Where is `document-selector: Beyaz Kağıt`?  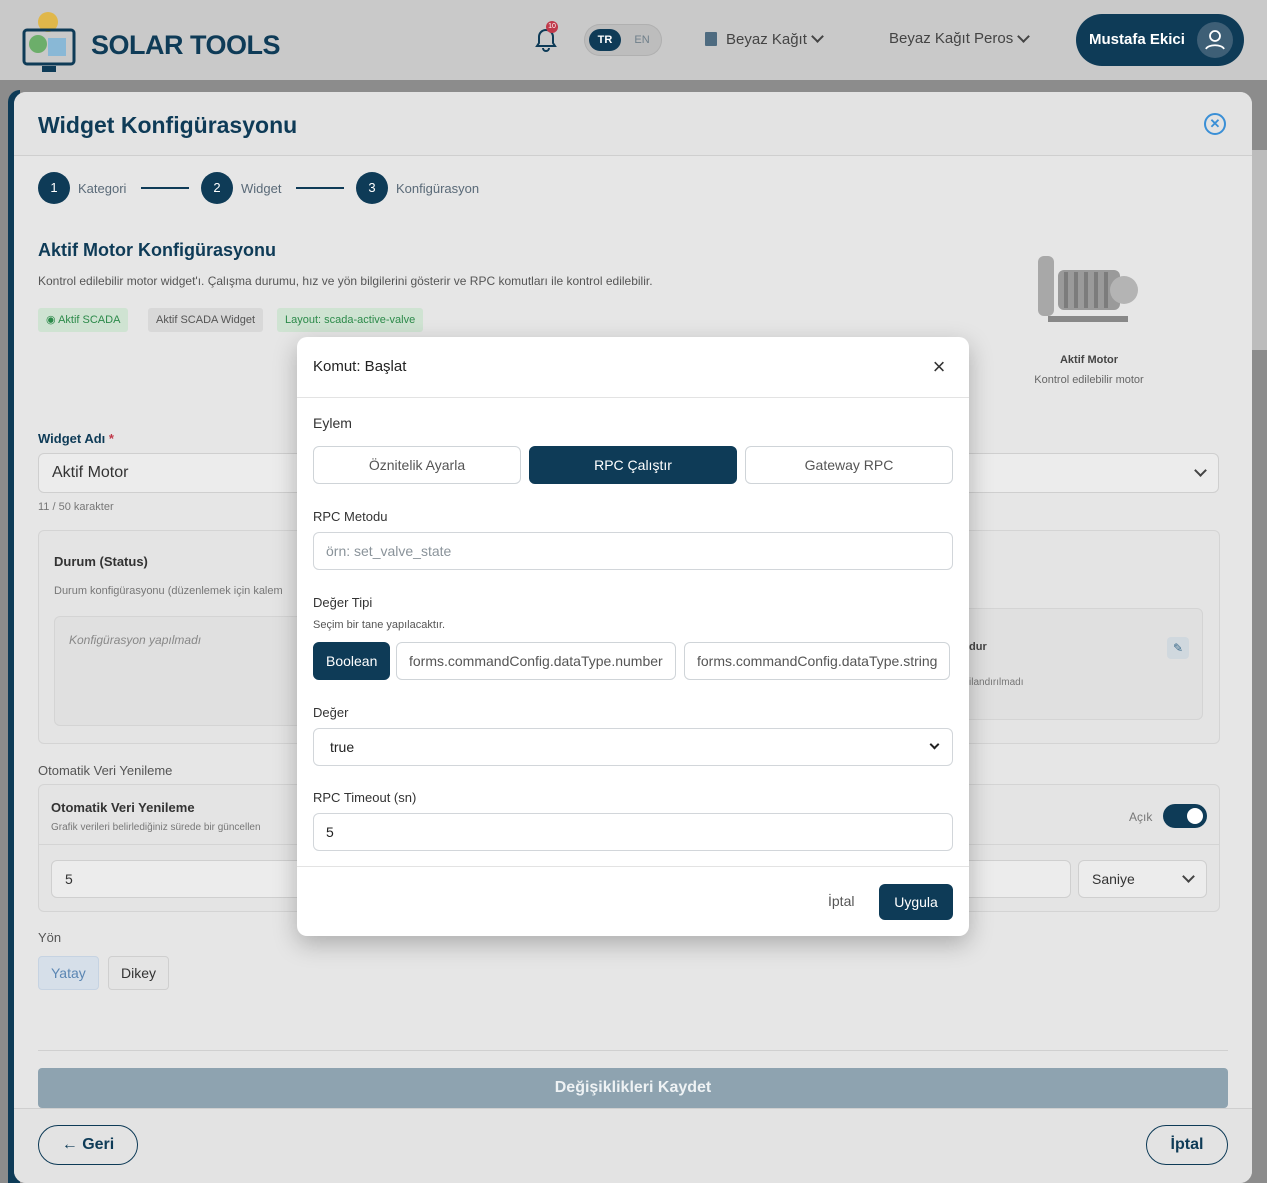
document-selector: Beyaz Kağıt is located at coordinates (763, 39).